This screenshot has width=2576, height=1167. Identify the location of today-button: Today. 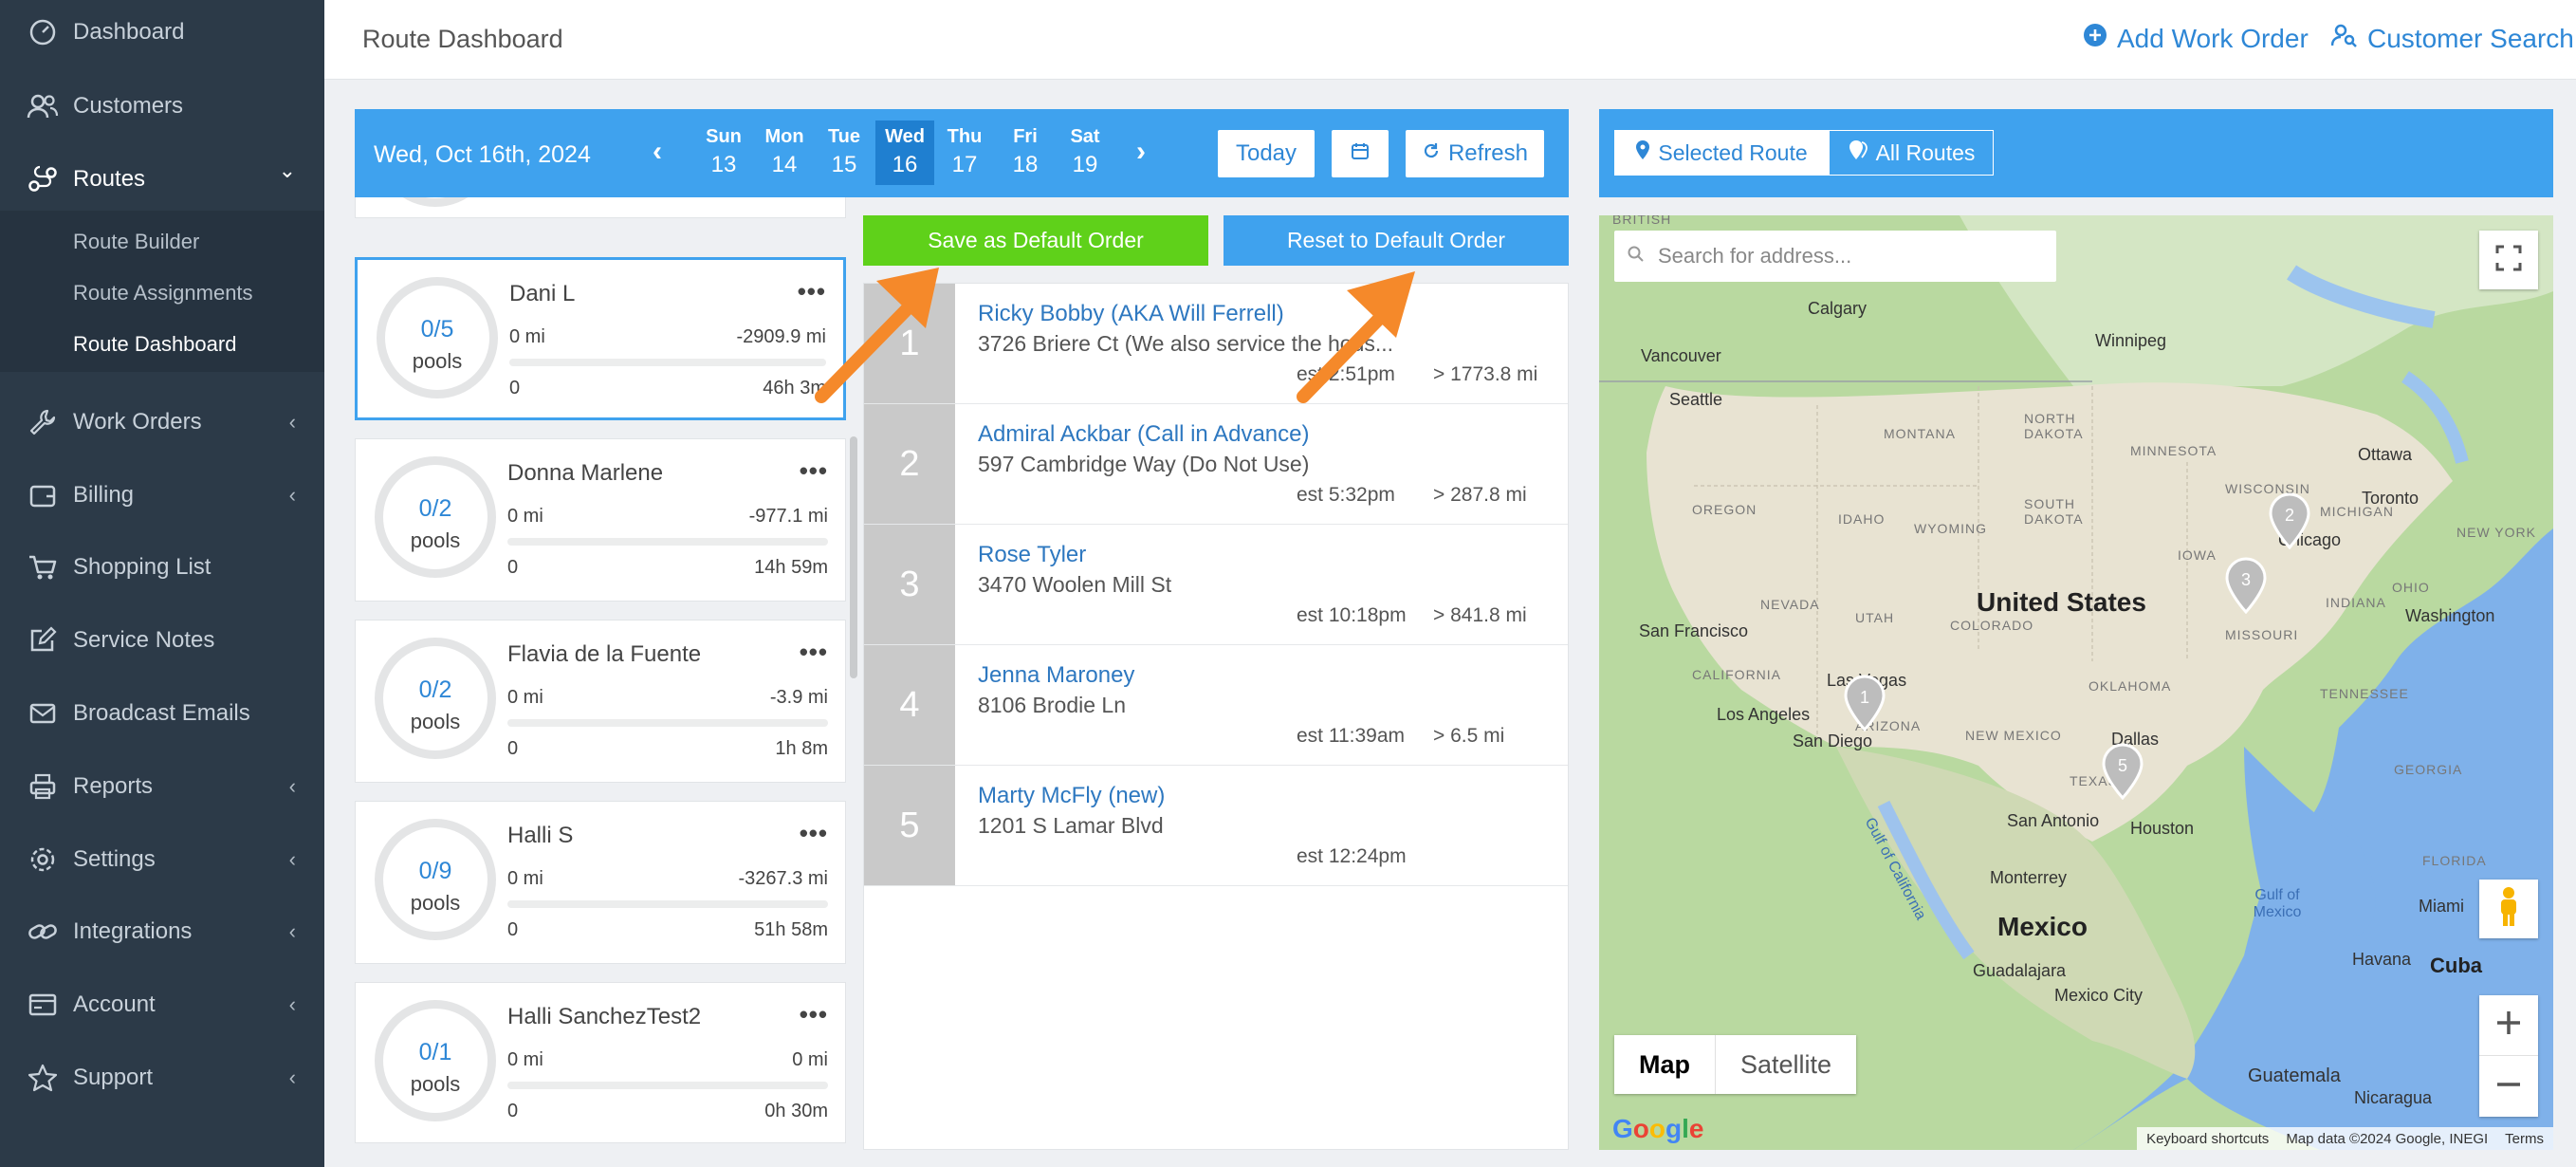
(1266, 153).